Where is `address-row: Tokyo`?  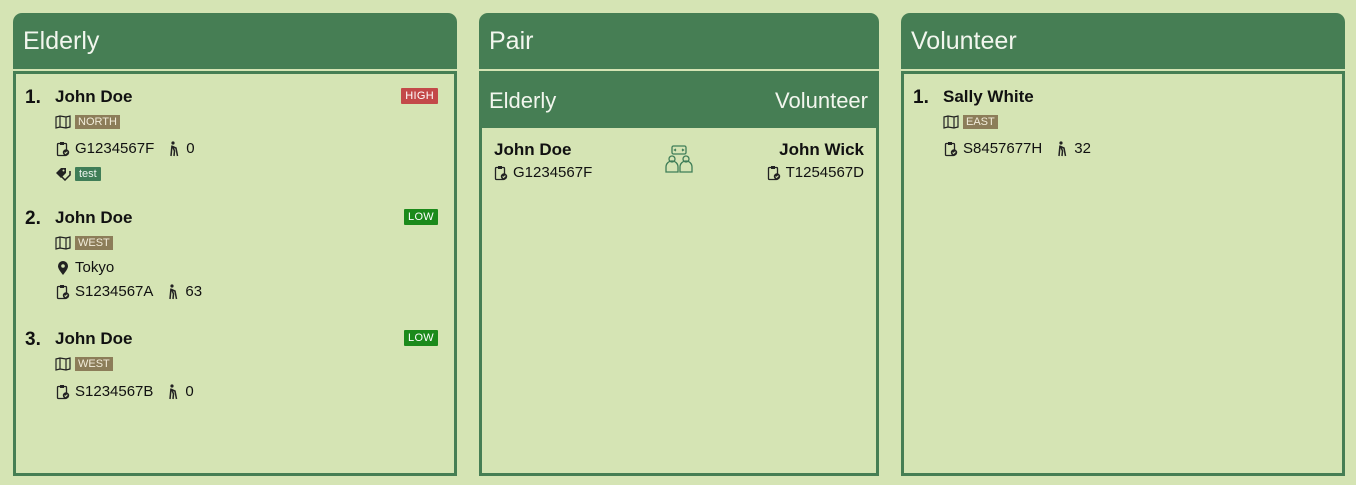 address-row: Tokyo is located at coordinates (84, 267).